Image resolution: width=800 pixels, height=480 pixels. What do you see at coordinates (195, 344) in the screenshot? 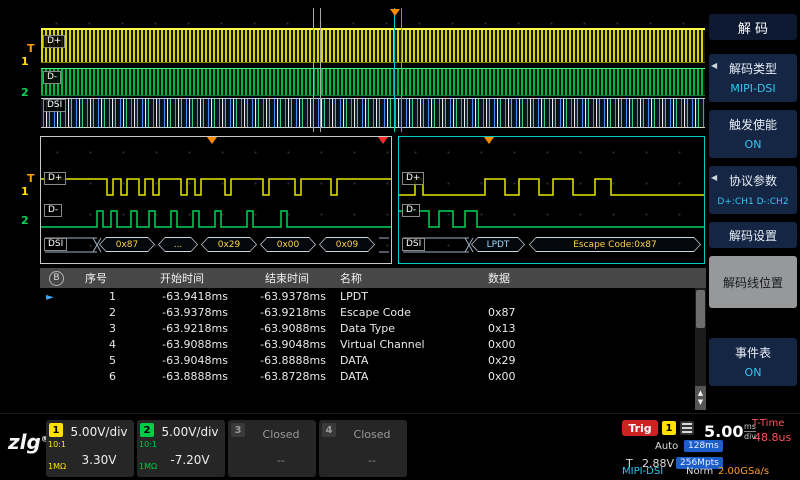
I see `cell-start: -63.9088ms` at bounding box center [195, 344].